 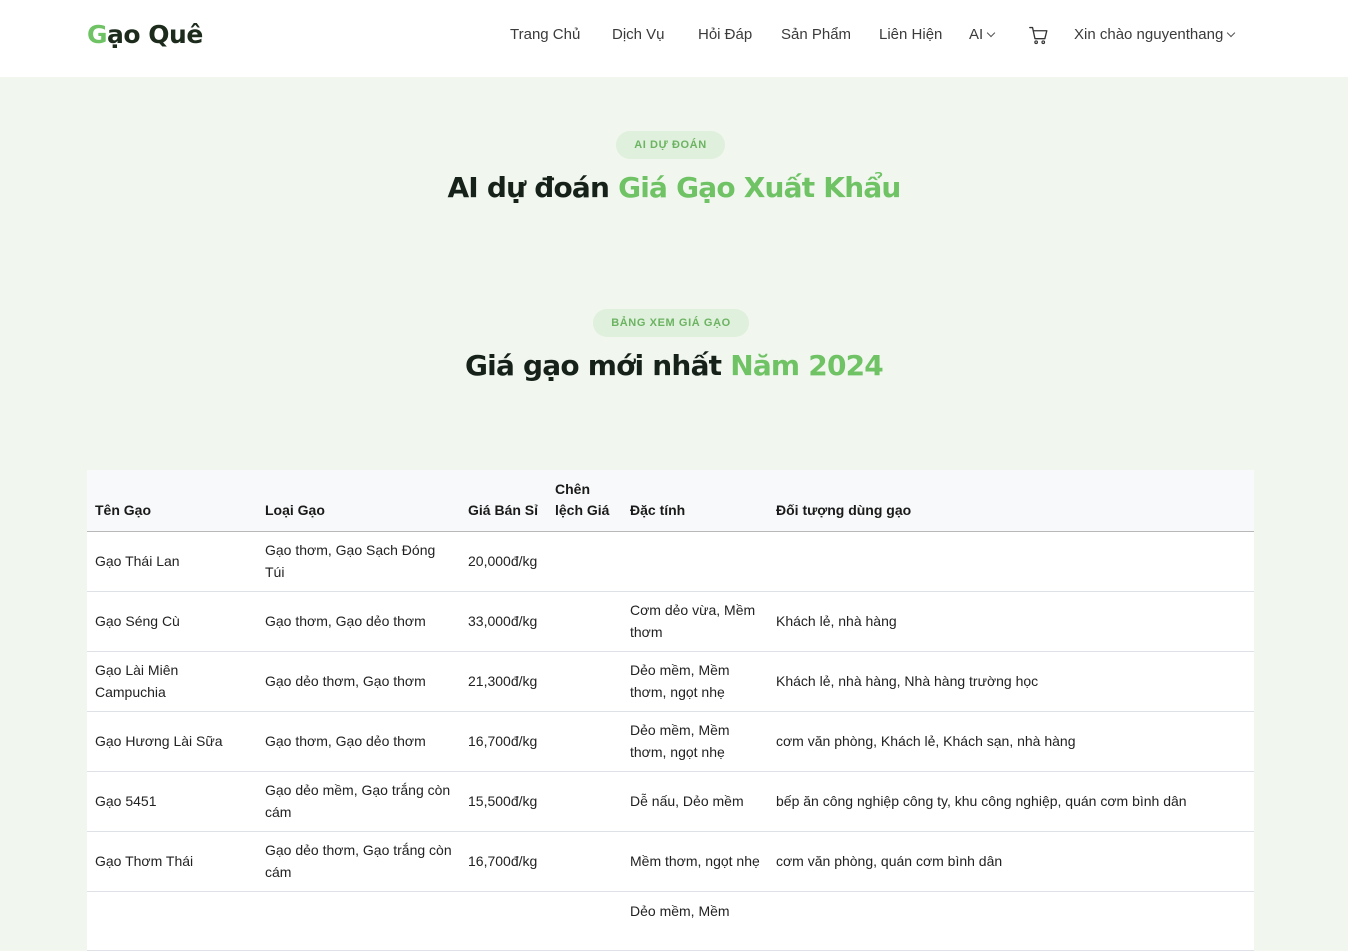 I want to click on cell-rice-type: Gạo dẻo thơm, Gạo thơm, so click(x=358, y=681).